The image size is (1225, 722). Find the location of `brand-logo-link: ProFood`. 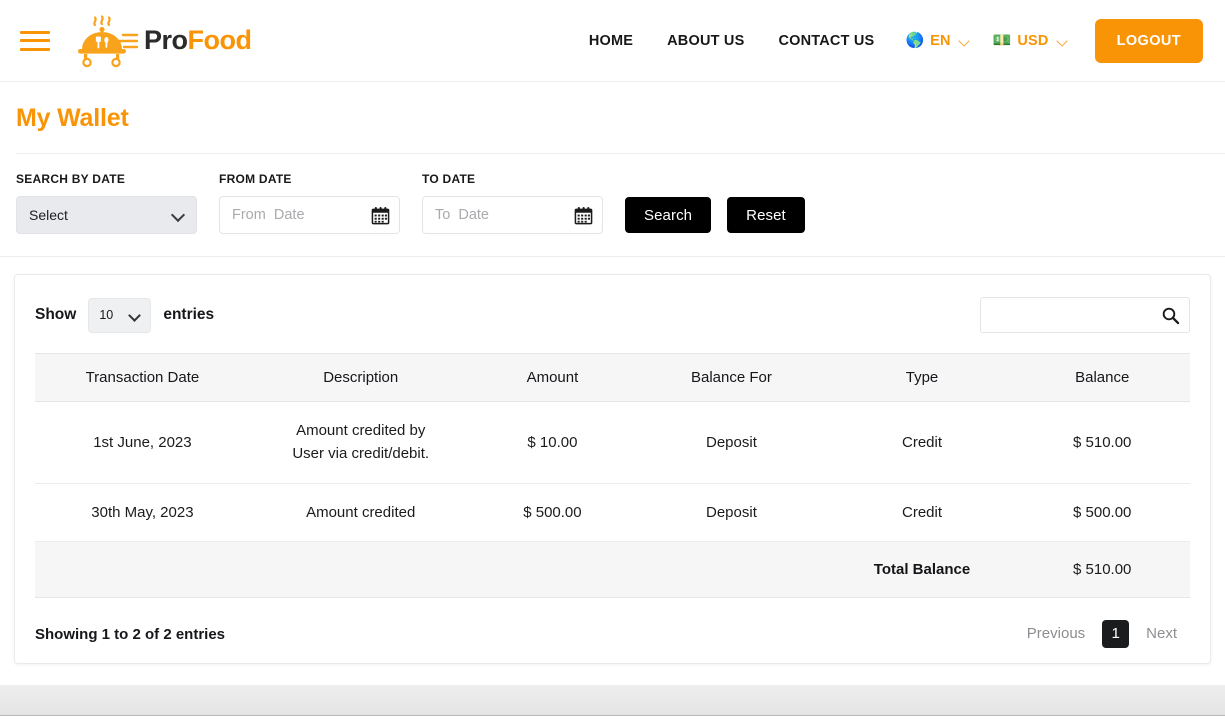

brand-logo-link: ProFood is located at coordinates (161, 41).